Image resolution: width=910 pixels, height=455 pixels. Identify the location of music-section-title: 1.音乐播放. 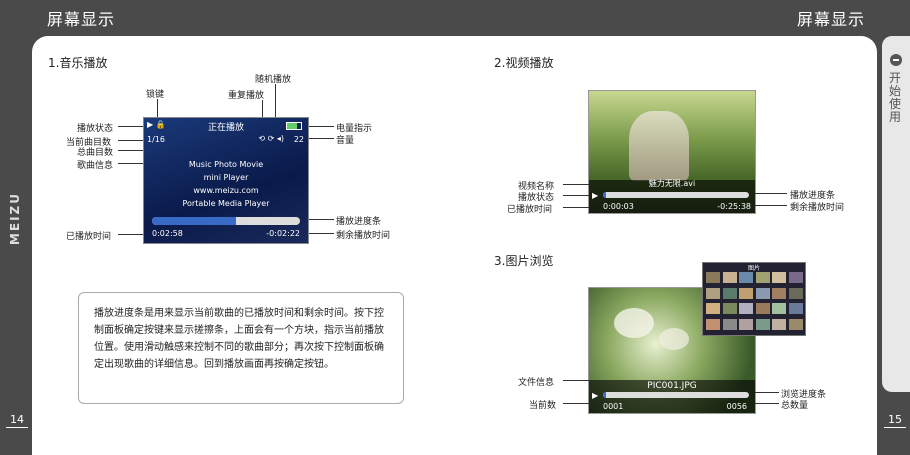
(78, 63).